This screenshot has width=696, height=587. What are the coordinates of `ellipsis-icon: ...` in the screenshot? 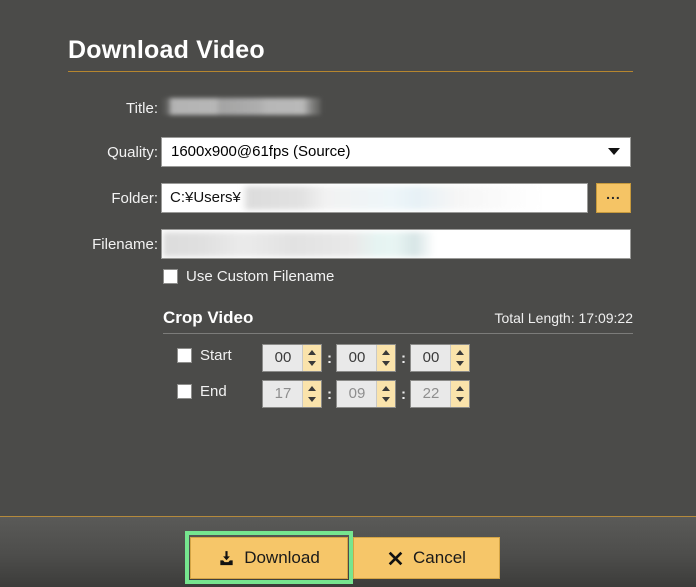 It's located at (613, 194).